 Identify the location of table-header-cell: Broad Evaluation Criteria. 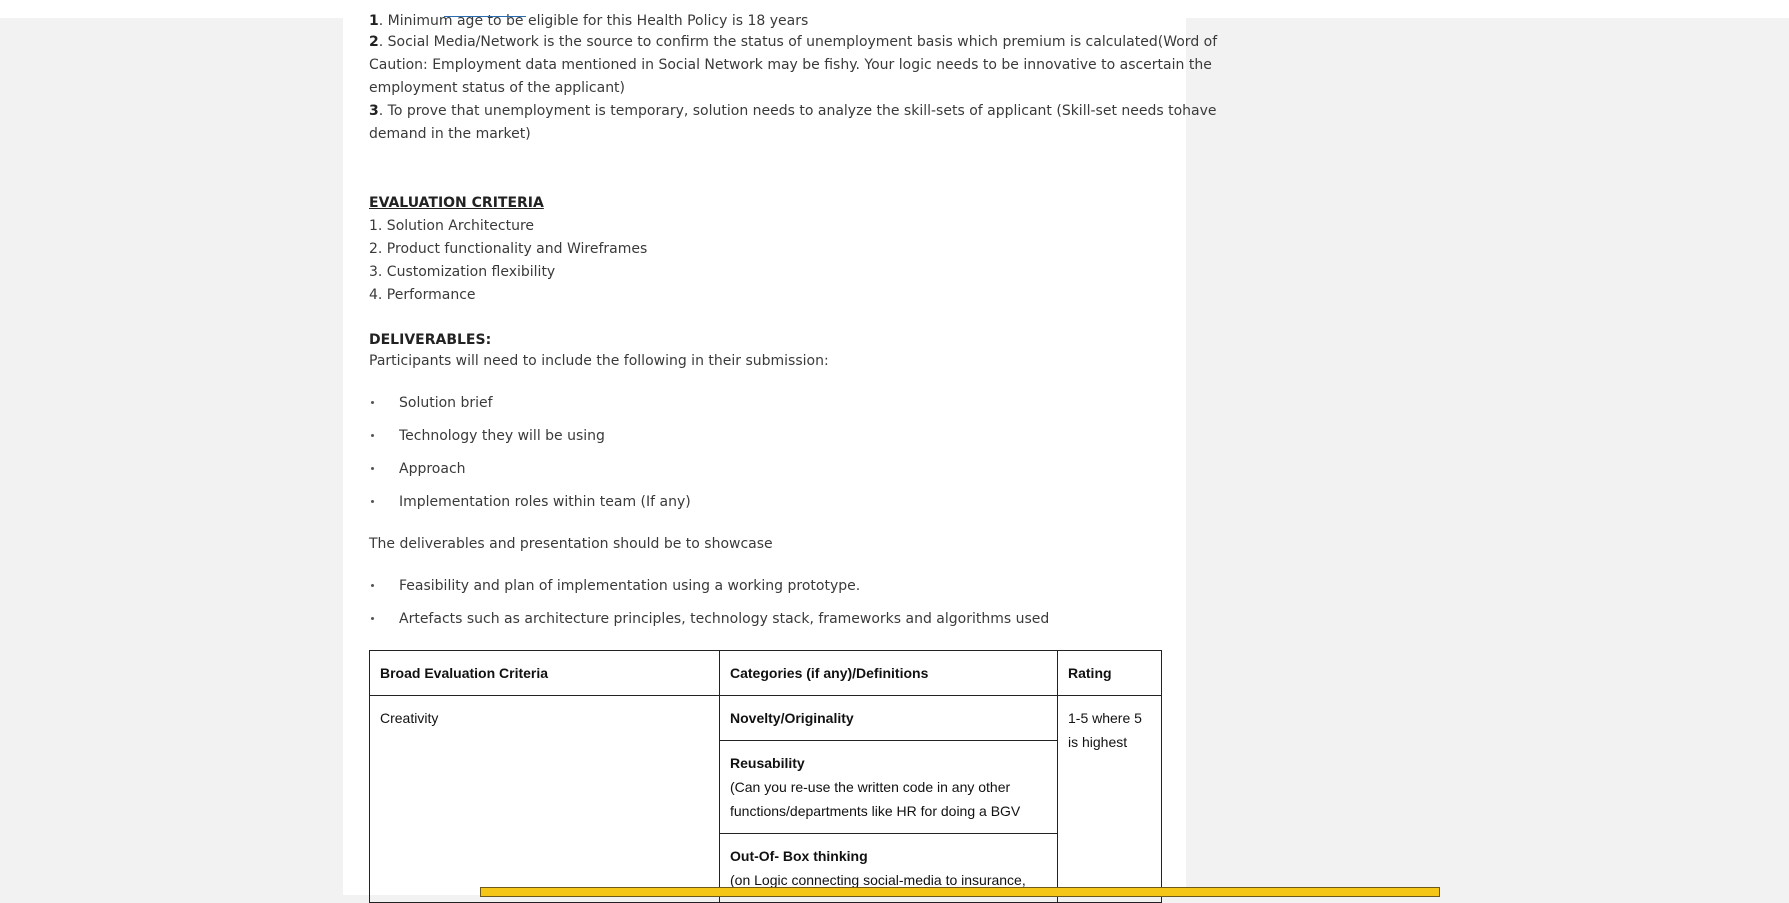
(544, 673).